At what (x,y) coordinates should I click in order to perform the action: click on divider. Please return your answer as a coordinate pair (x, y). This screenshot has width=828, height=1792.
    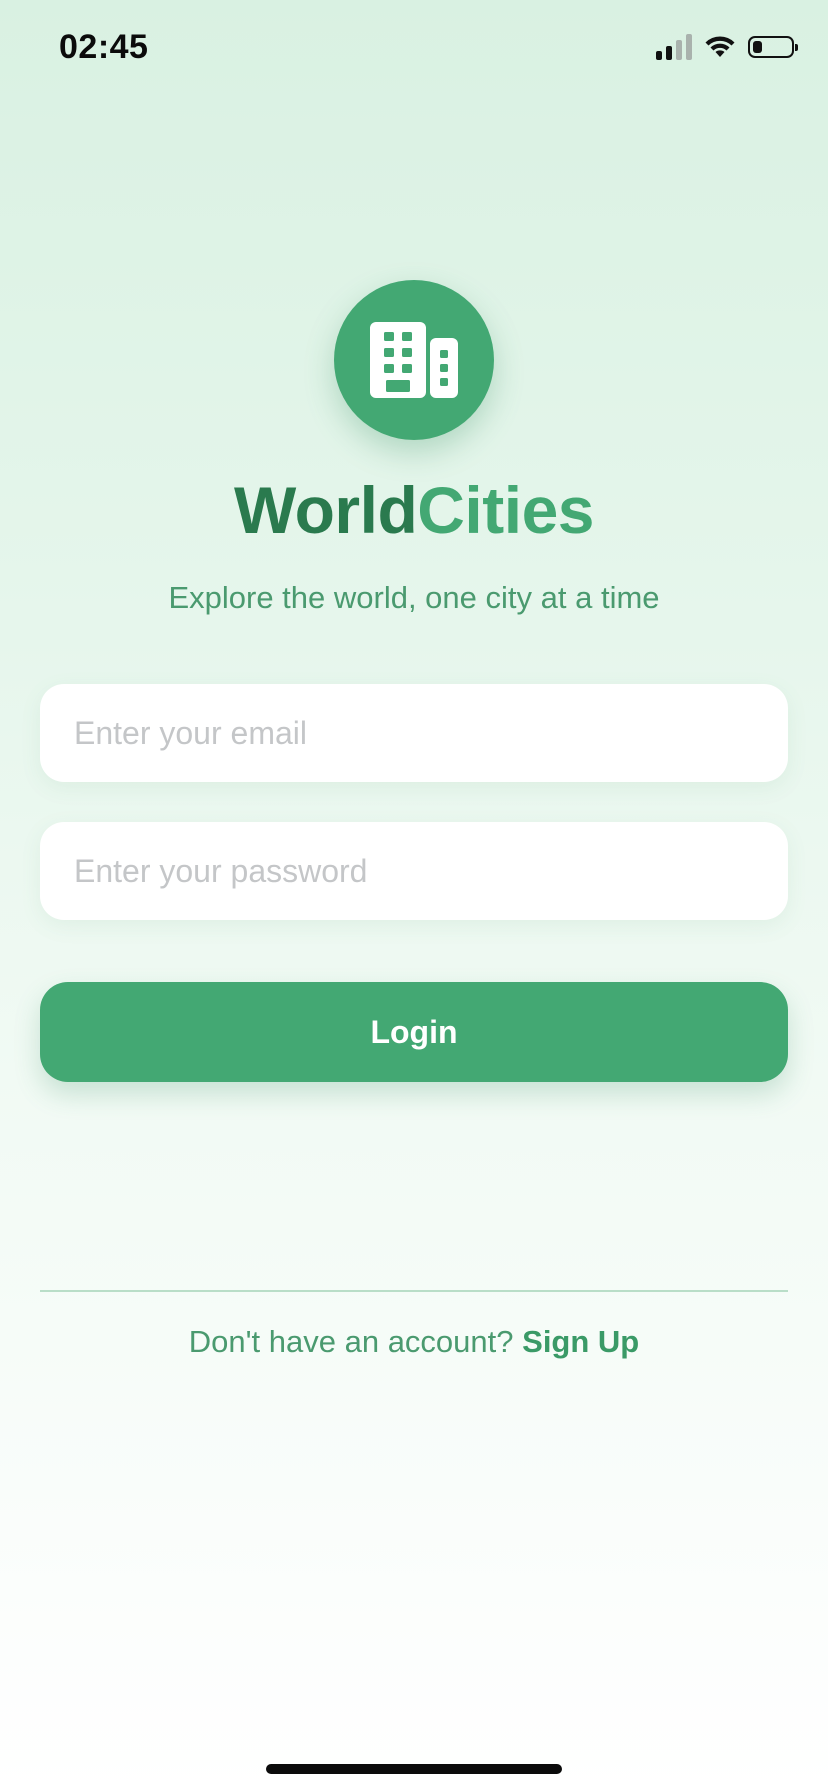
    Looking at the image, I should click on (414, 1291).